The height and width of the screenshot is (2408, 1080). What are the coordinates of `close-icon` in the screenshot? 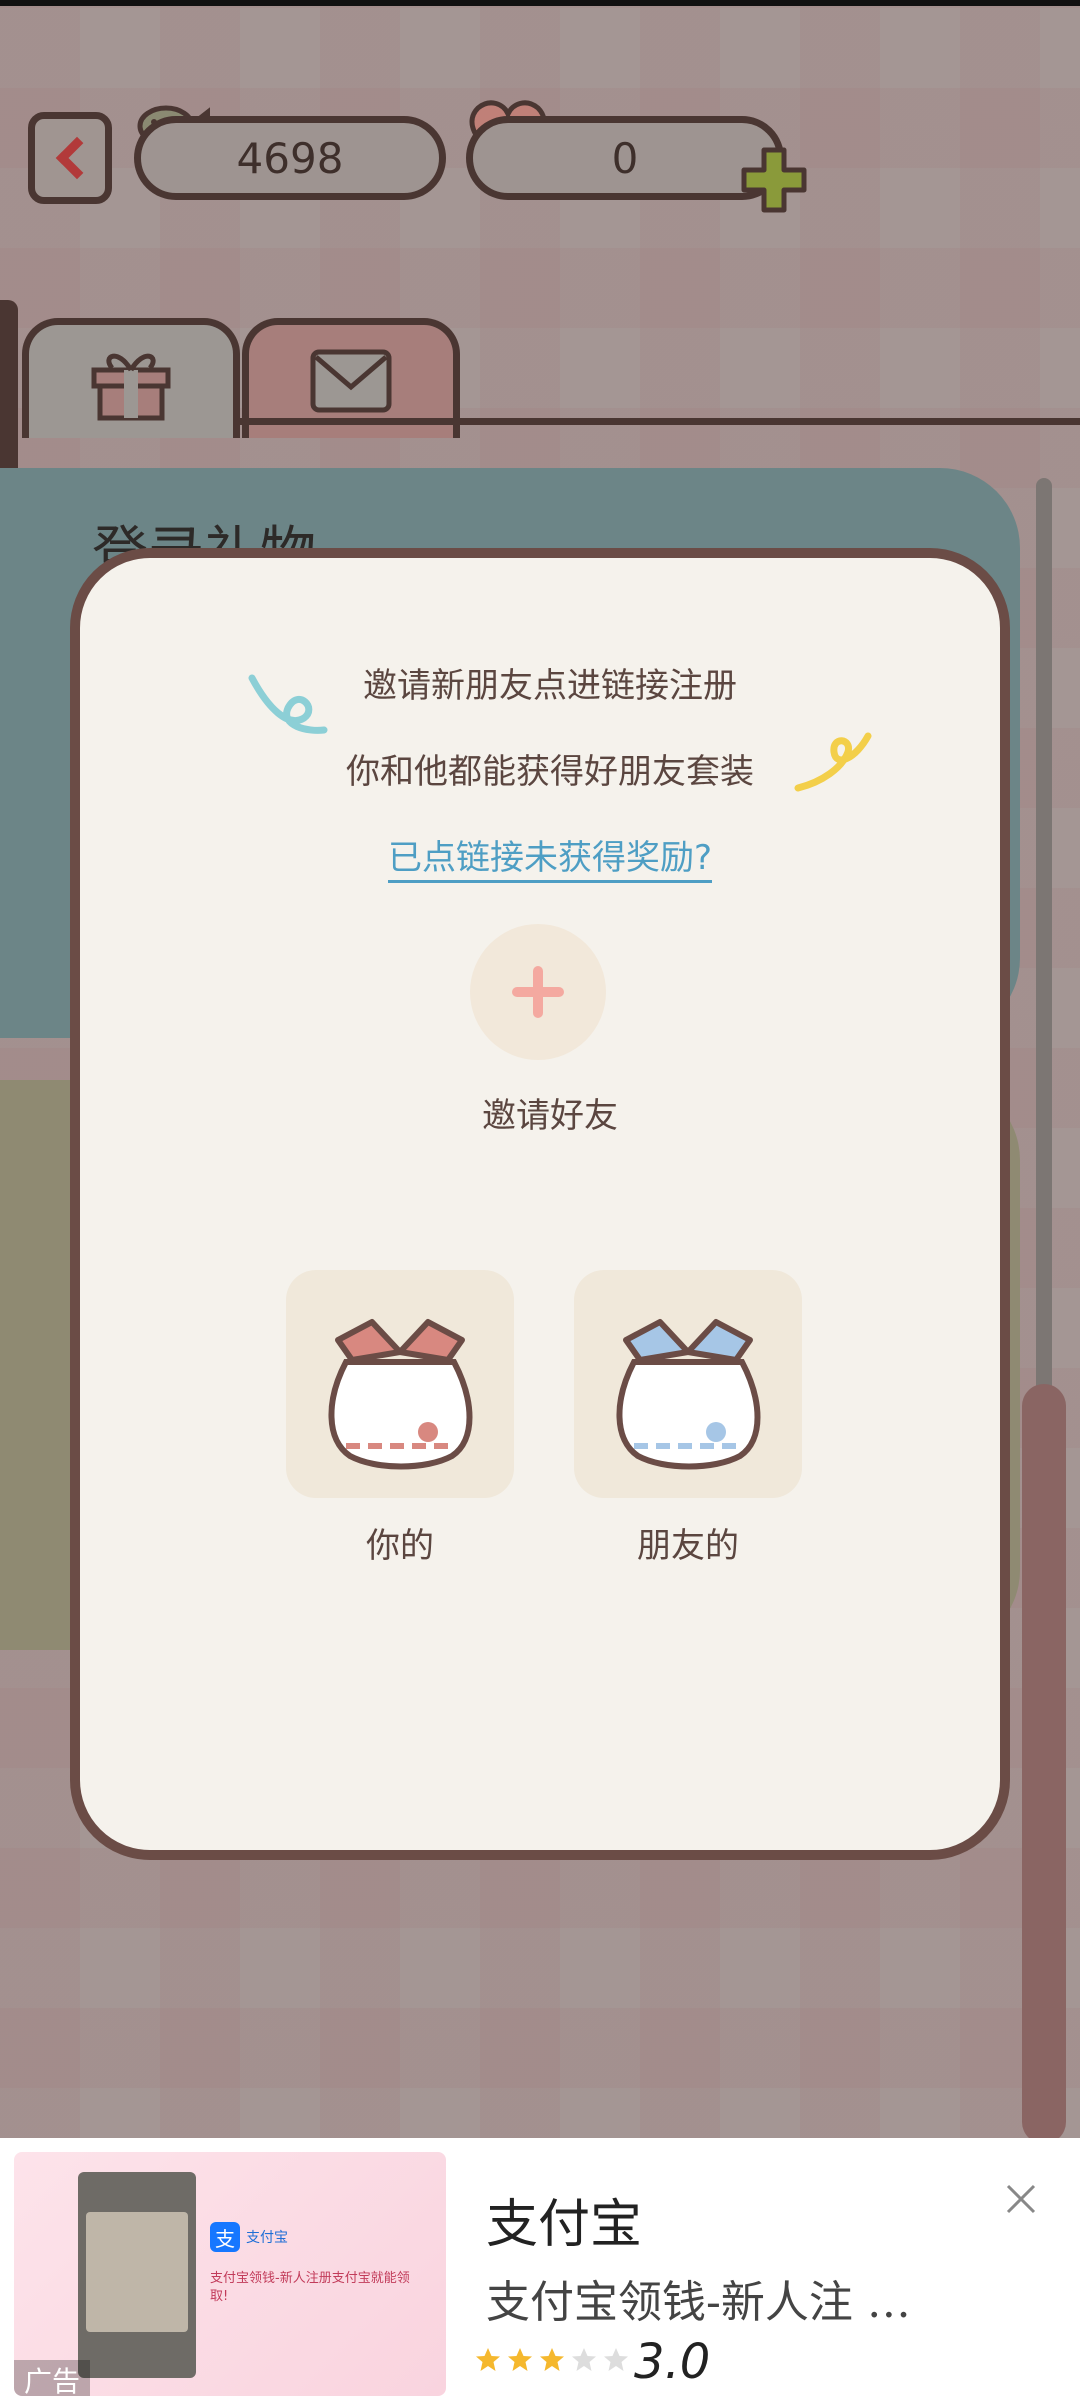 It's located at (1021, 2199).